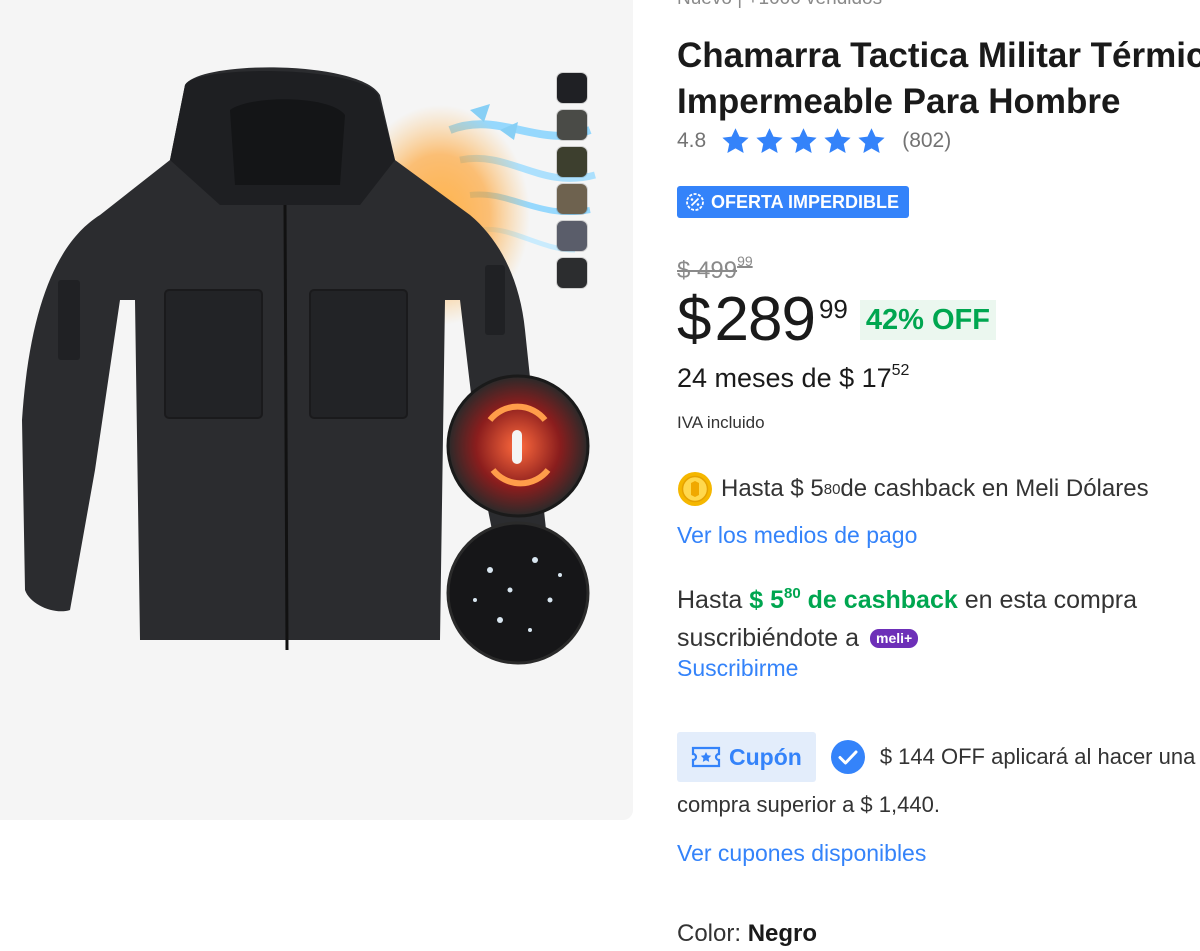 Image resolution: width=1200 pixels, height=951 pixels. What do you see at coordinates (805, 201) in the screenshot?
I see `deal-badge-label: OFERTA IMPERDIBLE` at bounding box center [805, 201].